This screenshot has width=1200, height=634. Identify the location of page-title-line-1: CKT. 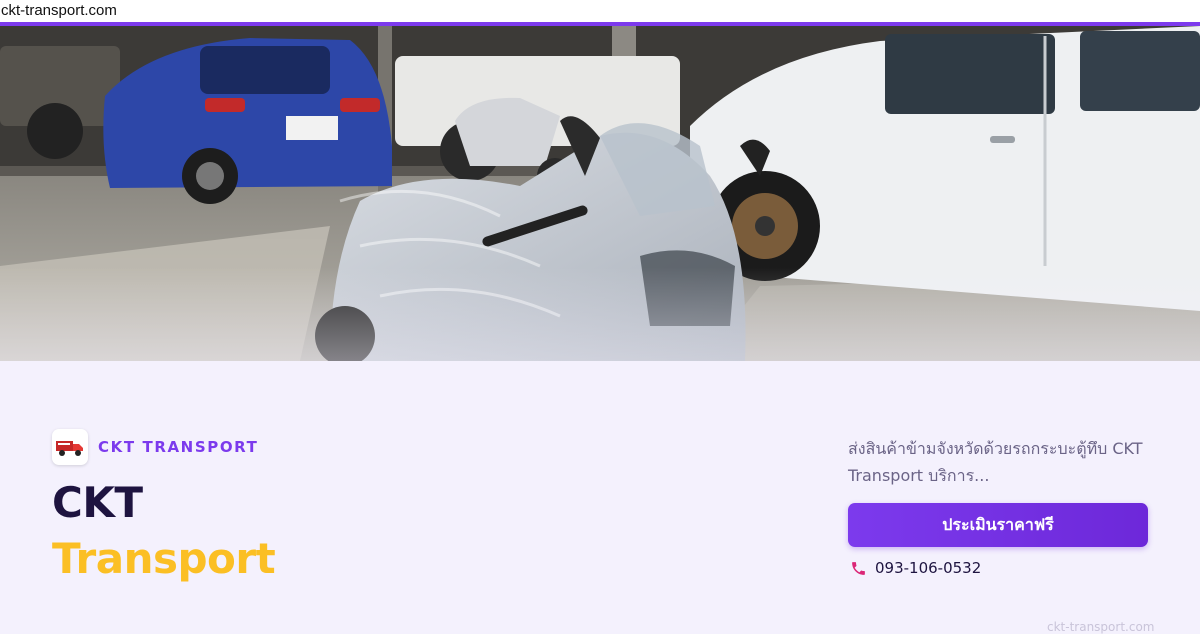
(97, 502).